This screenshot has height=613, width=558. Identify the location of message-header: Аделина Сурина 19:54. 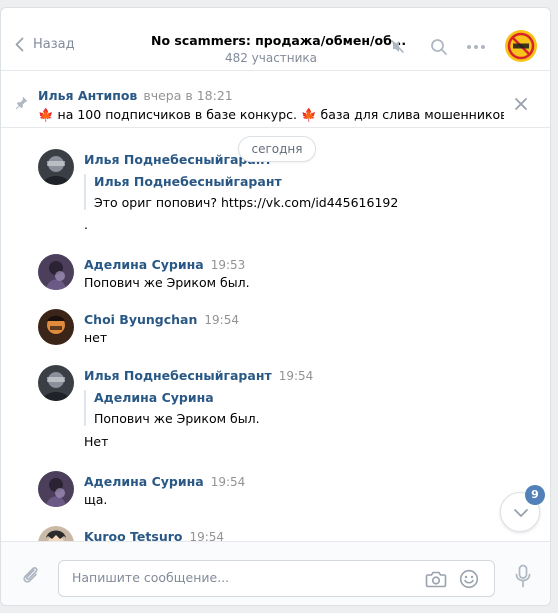
(164, 481).